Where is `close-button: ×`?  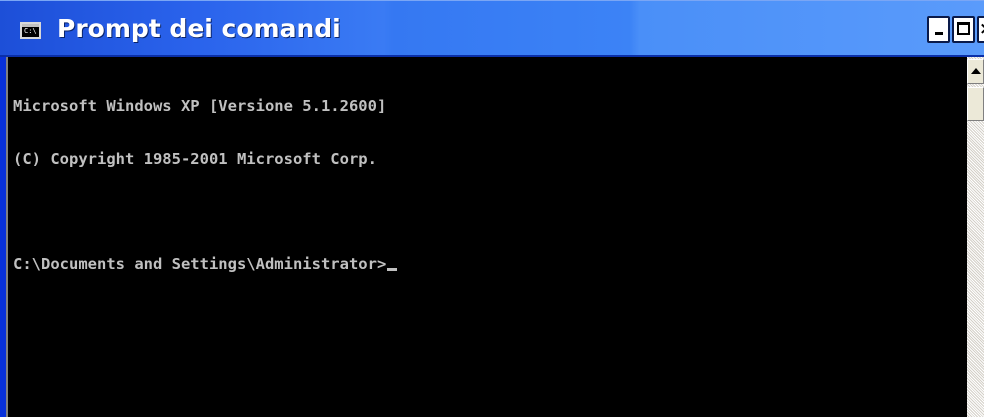 close-button: × is located at coordinates (980, 29).